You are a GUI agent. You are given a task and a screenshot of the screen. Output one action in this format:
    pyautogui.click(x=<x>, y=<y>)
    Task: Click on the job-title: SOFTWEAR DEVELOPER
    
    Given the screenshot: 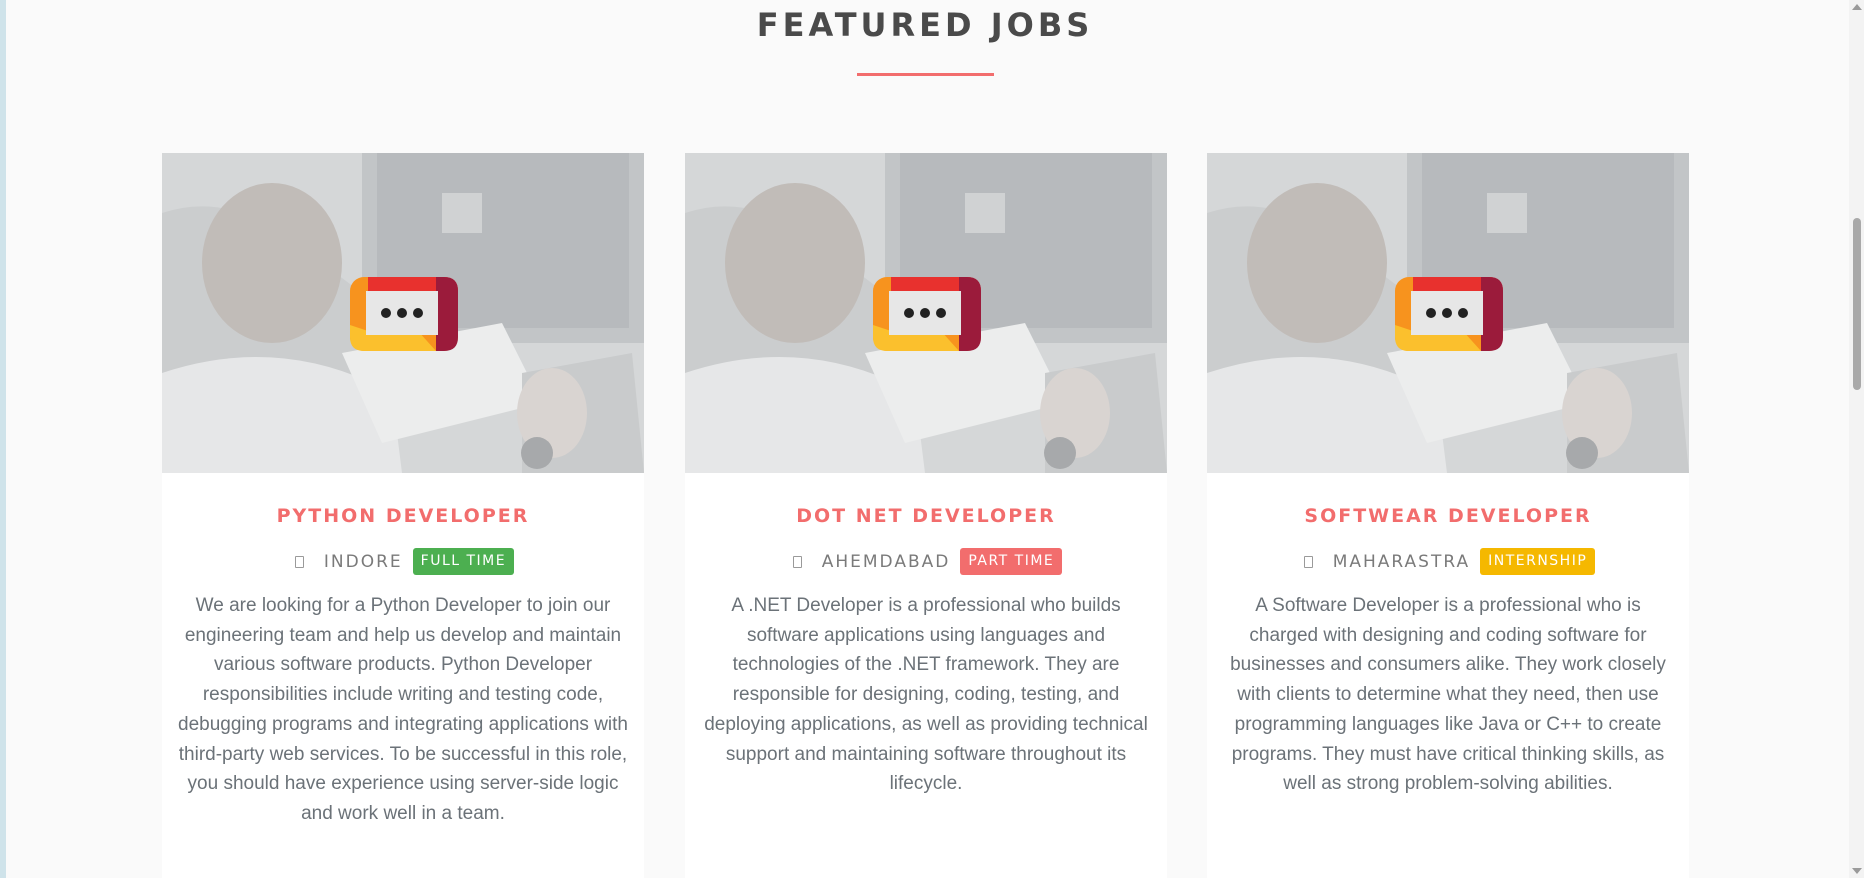 What is the action you would take?
    pyautogui.click(x=1448, y=516)
    